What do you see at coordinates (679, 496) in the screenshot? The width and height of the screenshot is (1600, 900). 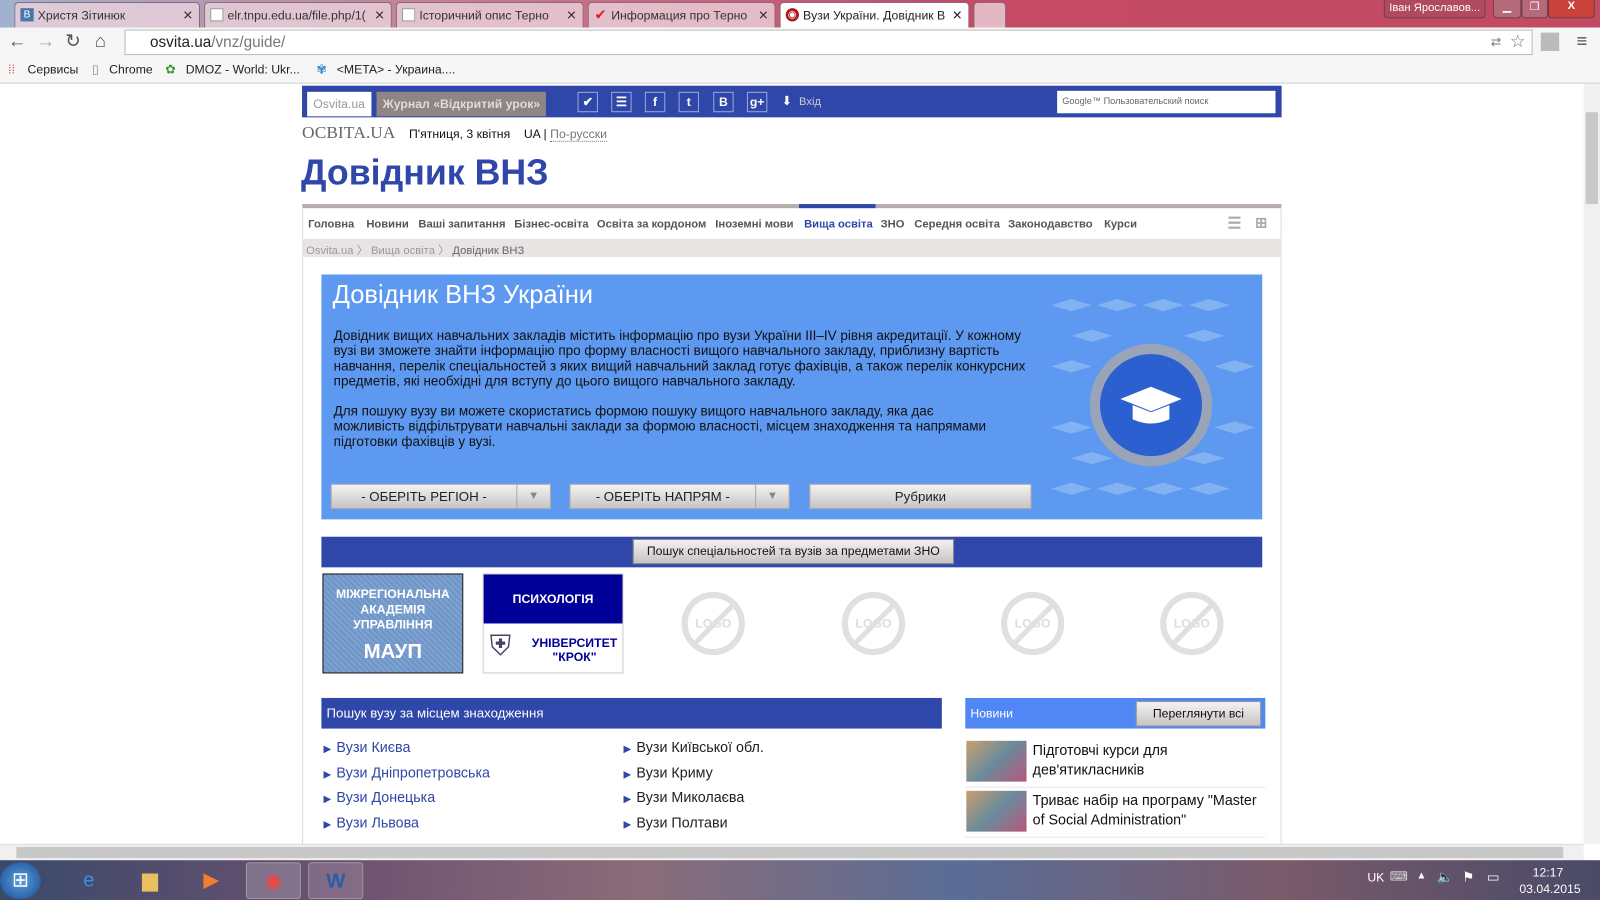 I see `direction-dropdown: - ОБЕРІТЬ НАПРЯМ - ▼` at bounding box center [679, 496].